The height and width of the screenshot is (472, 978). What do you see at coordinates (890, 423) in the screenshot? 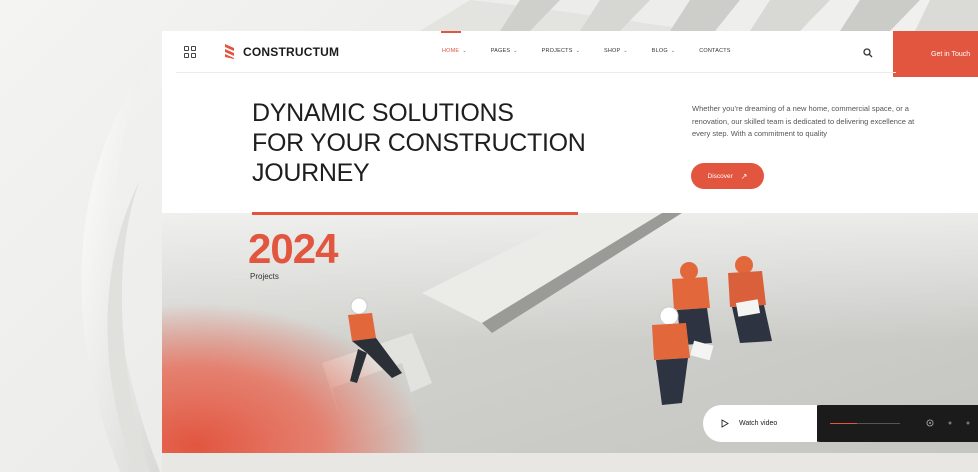
I see `video-player` at bounding box center [890, 423].